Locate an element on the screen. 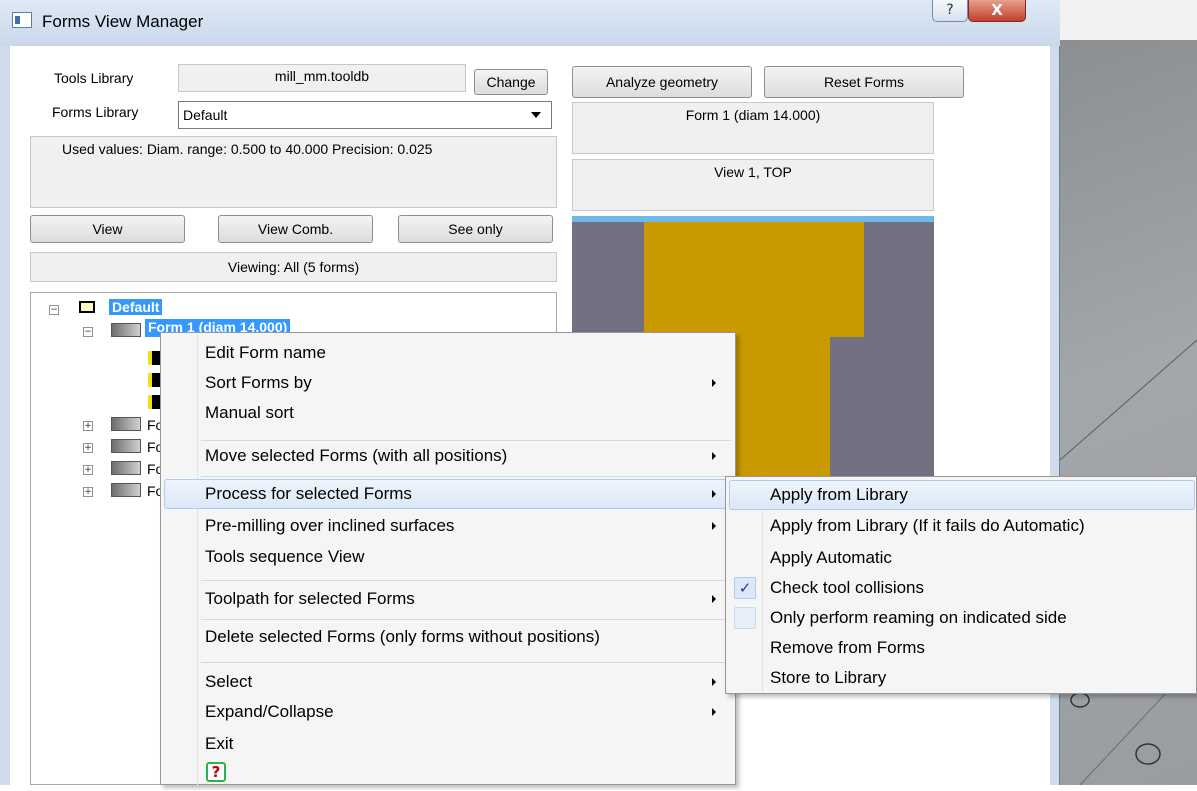 This screenshot has width=1197, height=791. menu-item-tools-sequence-view: Tools sequence View is located at coordinates (284, 557).